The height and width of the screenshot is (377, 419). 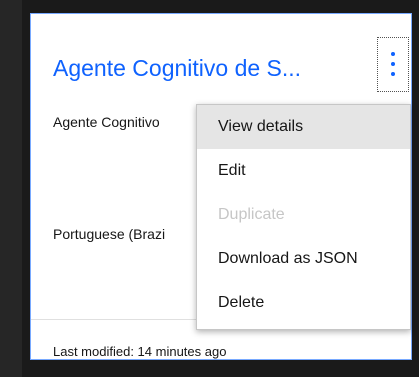 I want to click on overflow-menu-button, so click(x=393, y=64).